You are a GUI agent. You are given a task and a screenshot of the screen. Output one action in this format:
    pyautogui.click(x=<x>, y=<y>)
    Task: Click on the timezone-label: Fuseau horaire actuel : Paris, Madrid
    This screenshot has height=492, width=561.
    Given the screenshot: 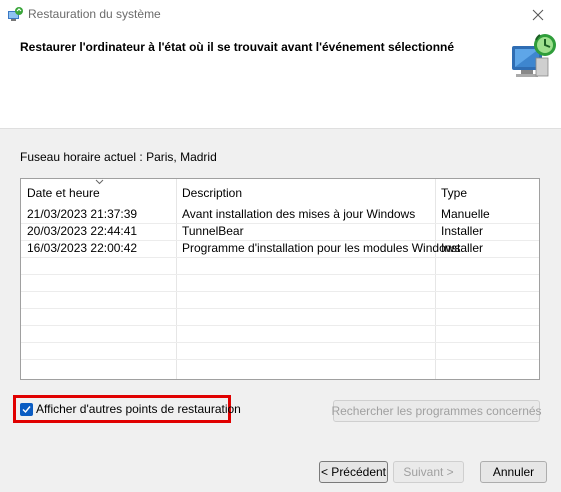 What is the action you would take?
    pyautogui.click(x=118, y=157)
    